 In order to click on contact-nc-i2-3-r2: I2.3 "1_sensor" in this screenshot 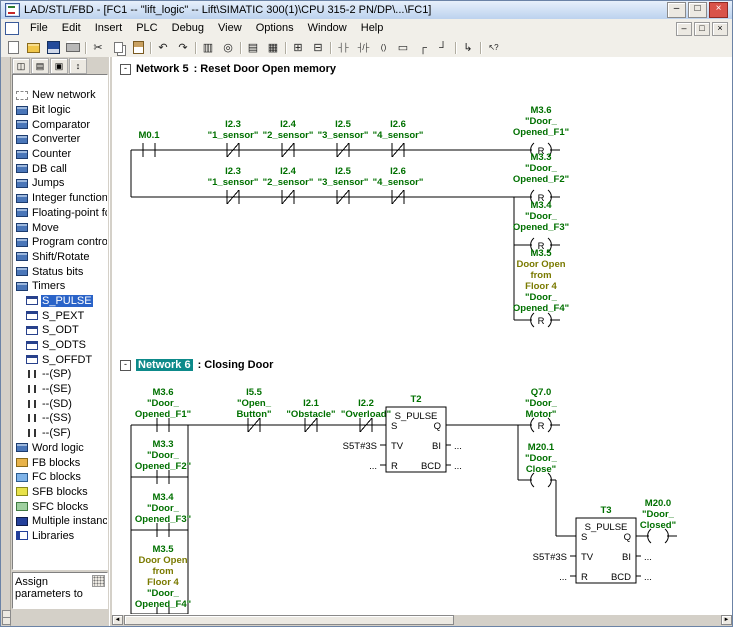, I will do `click(233, 185)`.